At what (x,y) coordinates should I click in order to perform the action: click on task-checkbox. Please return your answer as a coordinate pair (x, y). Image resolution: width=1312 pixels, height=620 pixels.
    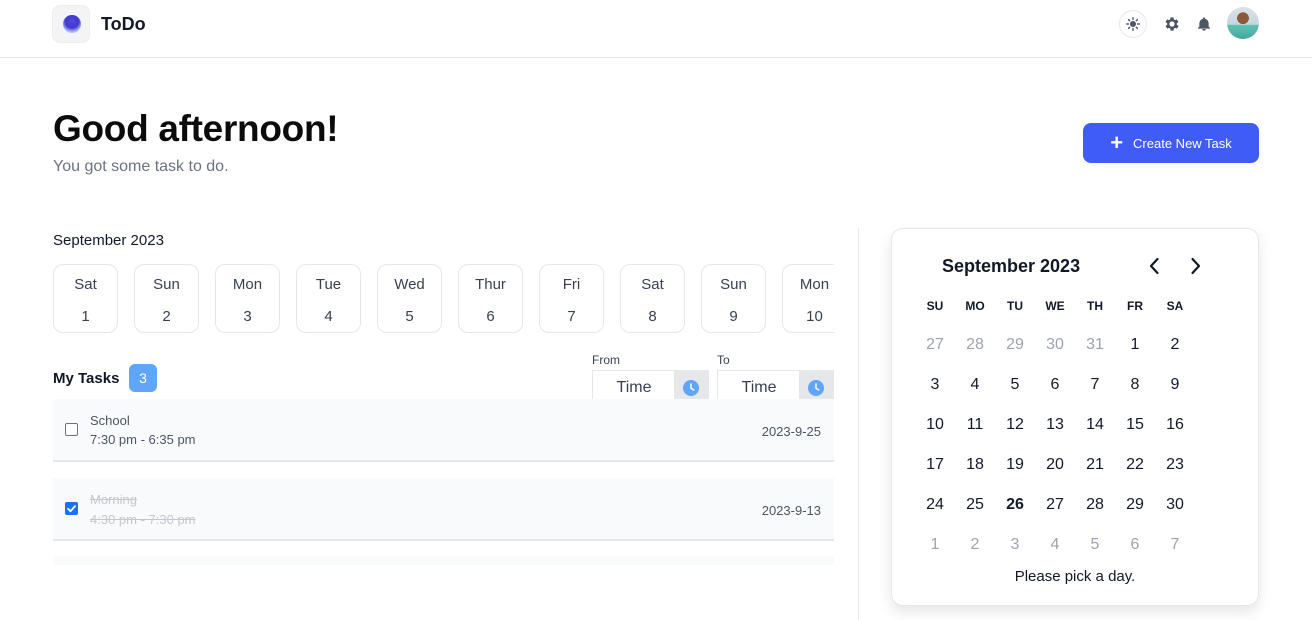
    Looking at the image, I should click on (71, 429).